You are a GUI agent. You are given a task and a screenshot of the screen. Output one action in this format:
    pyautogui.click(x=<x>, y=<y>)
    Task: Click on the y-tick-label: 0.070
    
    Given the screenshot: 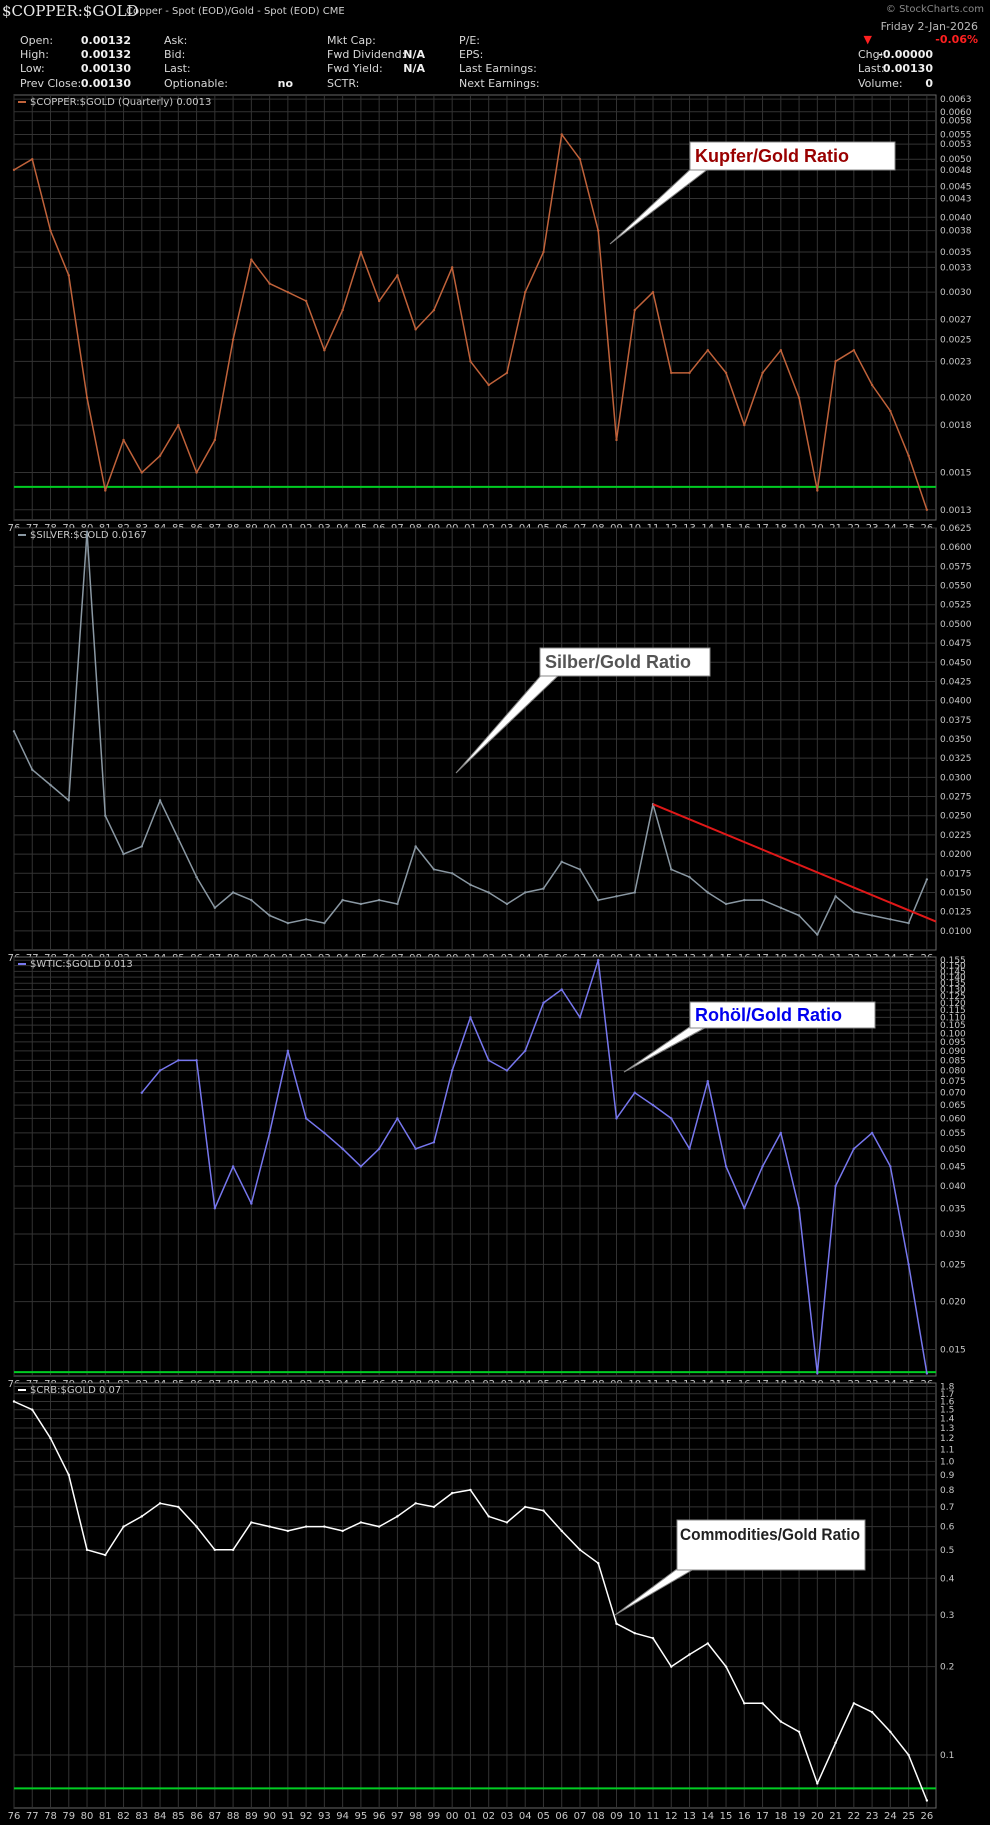 What is the action you would take?
    pyautogui.click(x=953, y=1094)
    